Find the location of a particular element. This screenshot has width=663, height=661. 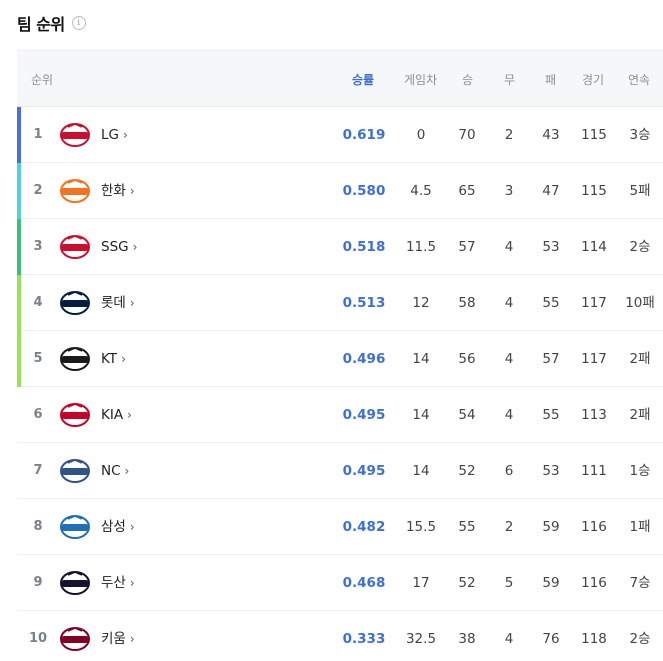

draws: 5 is located at coordinates (509, 583).